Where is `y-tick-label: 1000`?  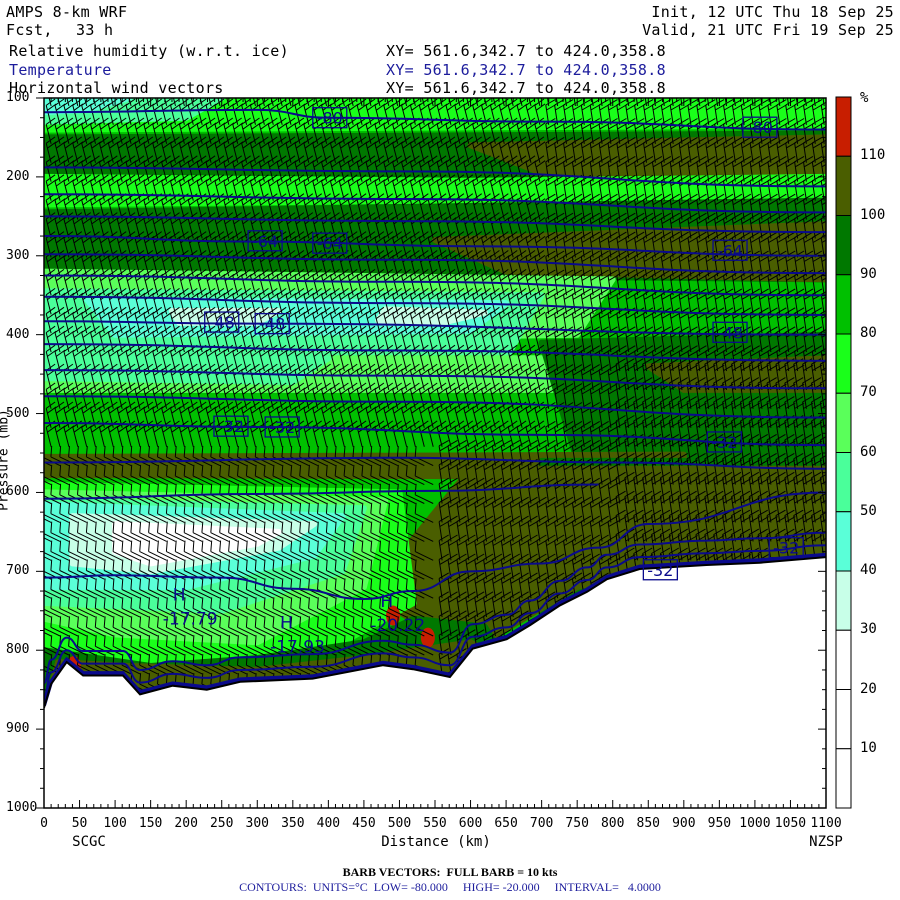 y-tick-label: 1000 is located at coordinates (22, 807).